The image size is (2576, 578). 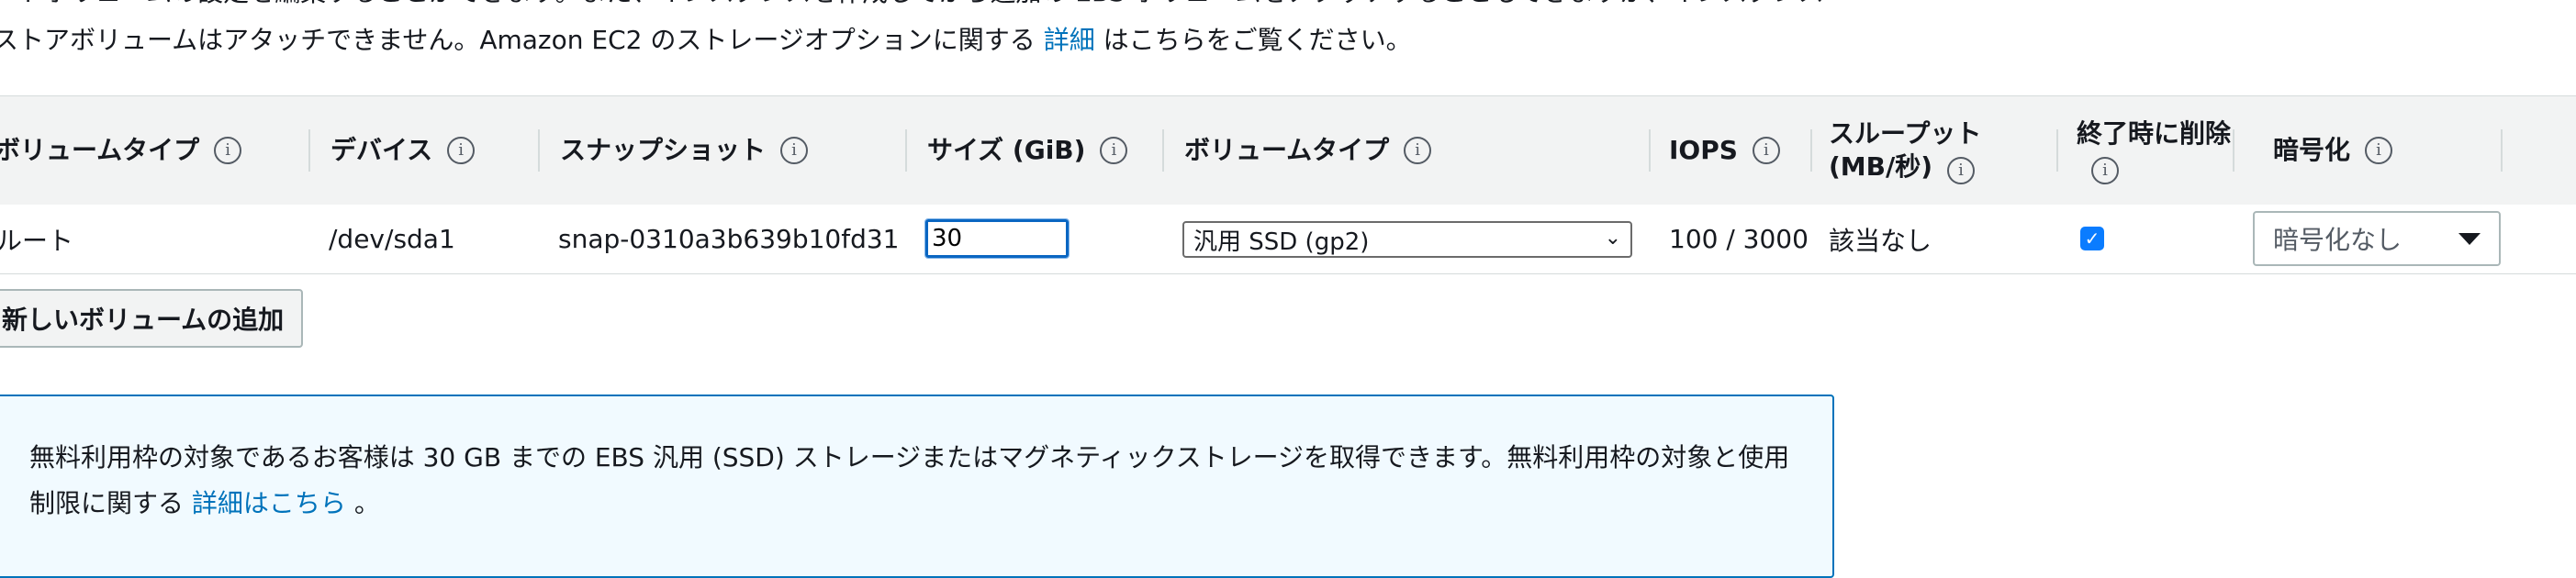 What do you see at coordinates (37, 241) in the screenshot?
I see `cell-volume-type: ルート` at bounding box center [37, 241].